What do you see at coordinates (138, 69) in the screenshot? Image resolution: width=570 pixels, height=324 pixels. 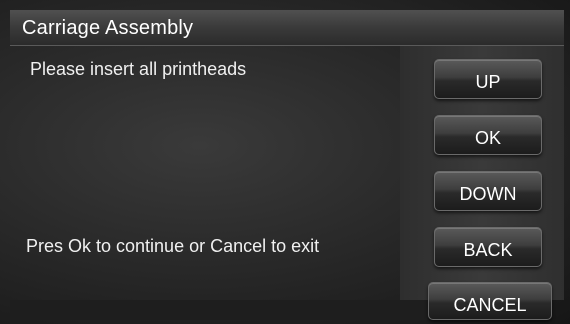 I see `instruction-text: Please insert all printheads` at bounding box center [138, 69].